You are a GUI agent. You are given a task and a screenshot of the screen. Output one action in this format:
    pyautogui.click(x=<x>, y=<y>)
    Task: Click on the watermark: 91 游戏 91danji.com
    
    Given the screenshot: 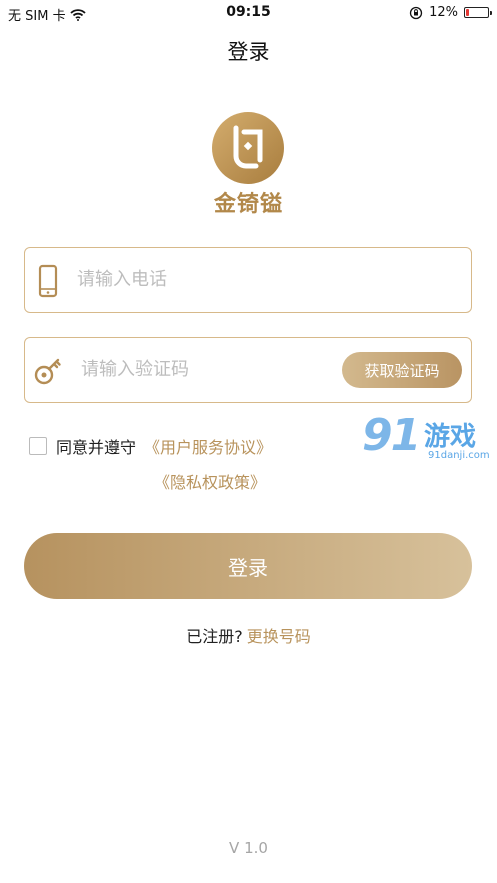 What is the action you would take?
    pyautogui.click(x=429, y=439)
    